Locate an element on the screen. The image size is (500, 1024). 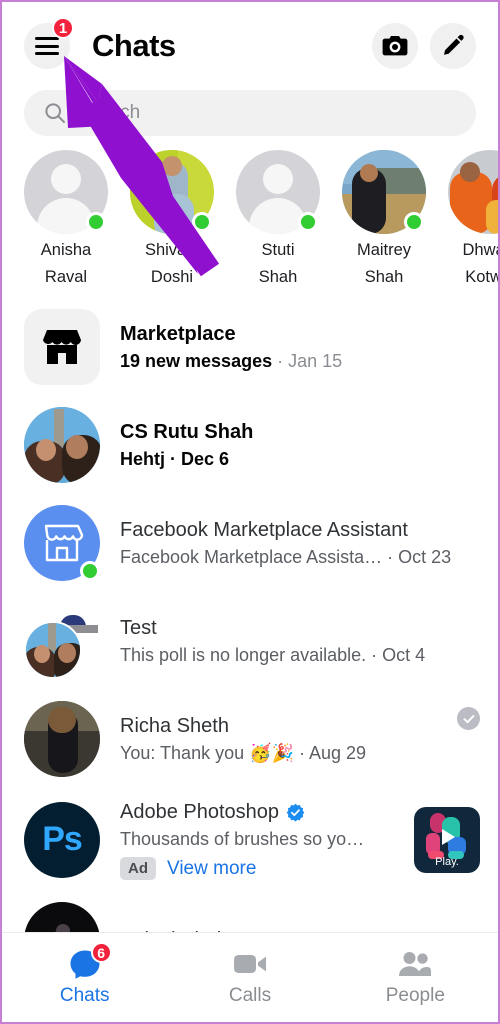
ad-thumbnail-label: Play. is located at coordinates (447, 861).